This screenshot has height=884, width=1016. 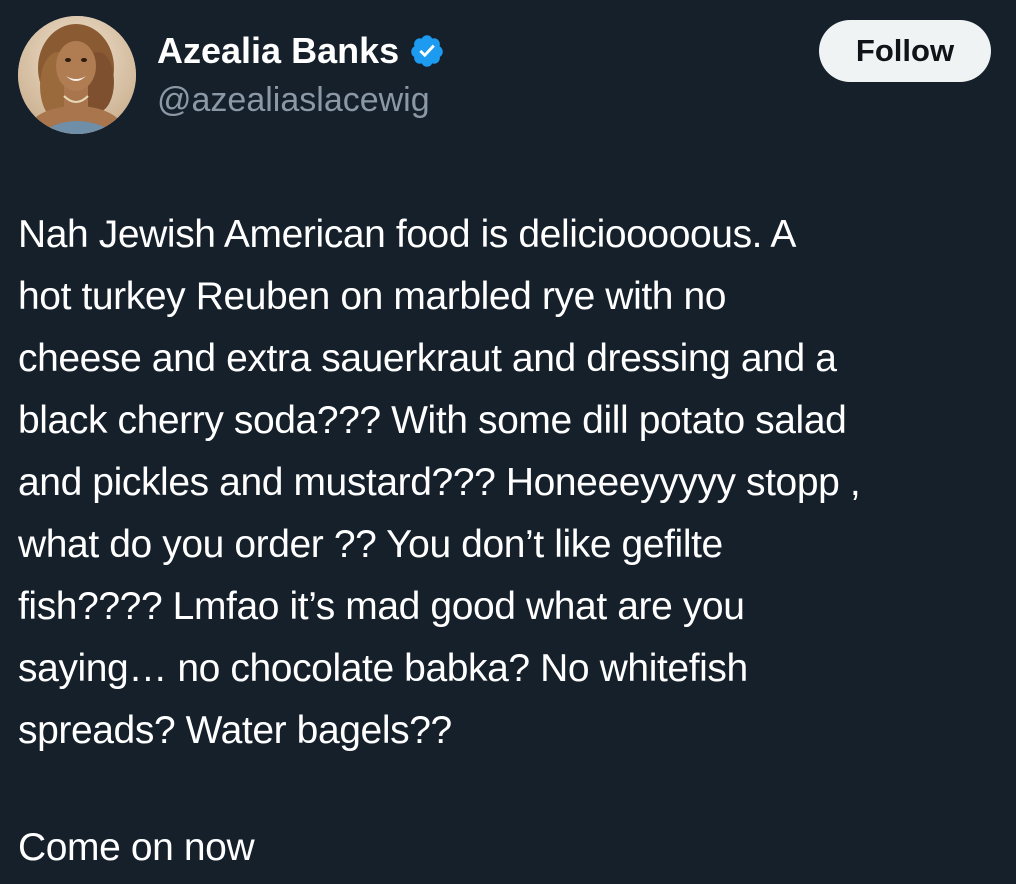 What do you see at coordinates (372, 296) in the screenshot?
I see `tweet-text-line: hot turkey Reuben on marbled rye with no` at bounding box center [372, 296].